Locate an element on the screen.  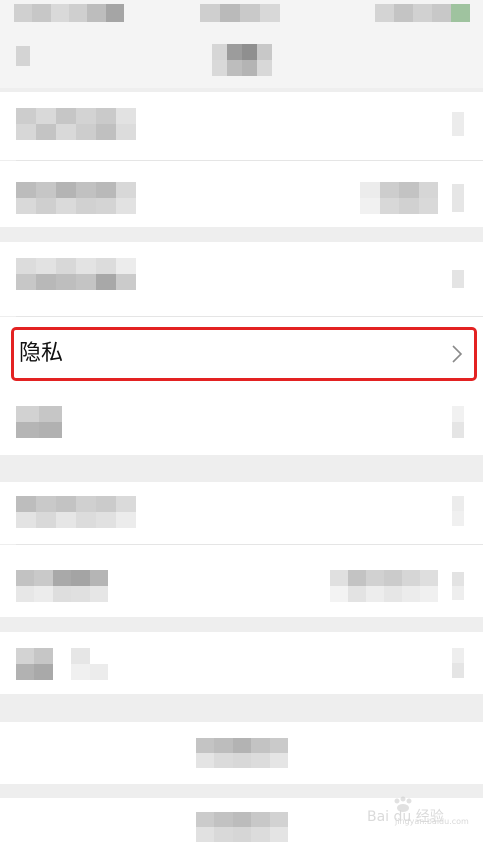
blurred-status-left is located at coordinates (69, 13).